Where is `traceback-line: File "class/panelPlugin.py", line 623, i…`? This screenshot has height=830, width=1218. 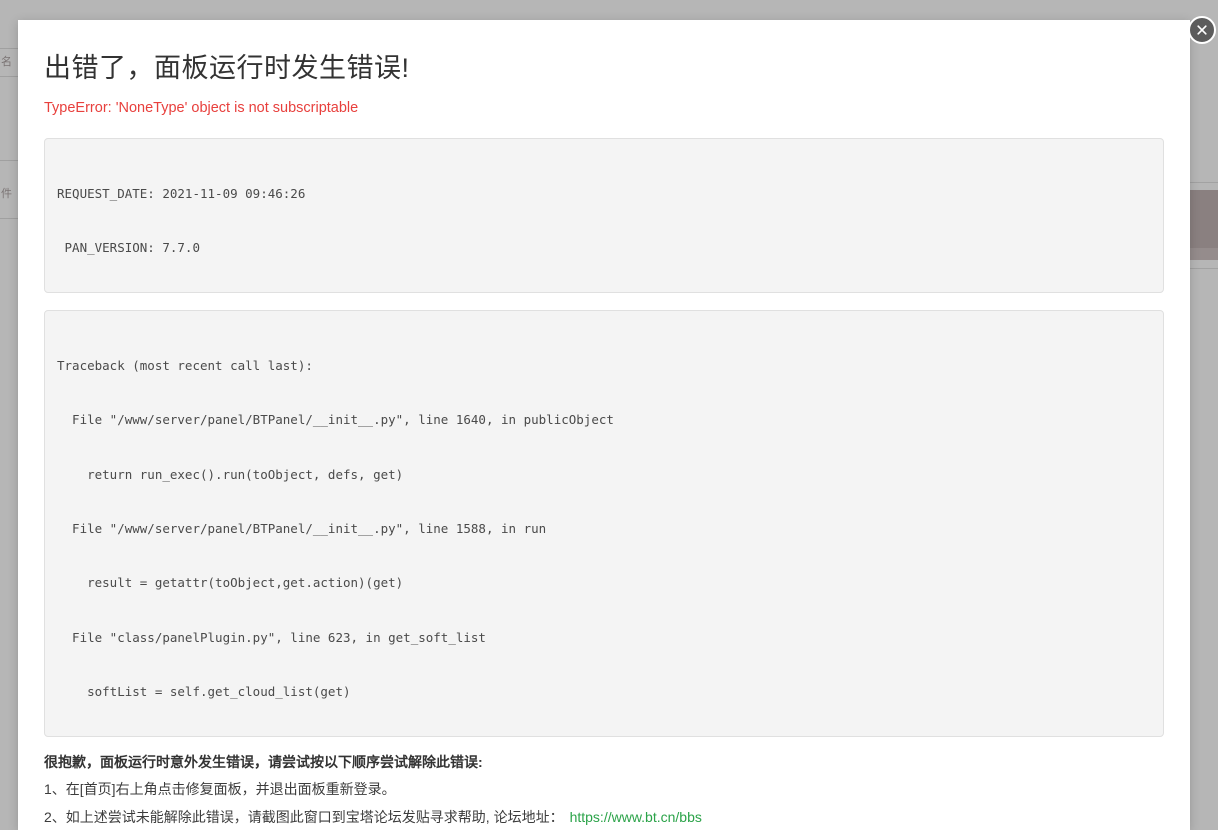 traceback-line: File "class/panelPlugin.py", line 623, i… is located at coordinates (271, 637).